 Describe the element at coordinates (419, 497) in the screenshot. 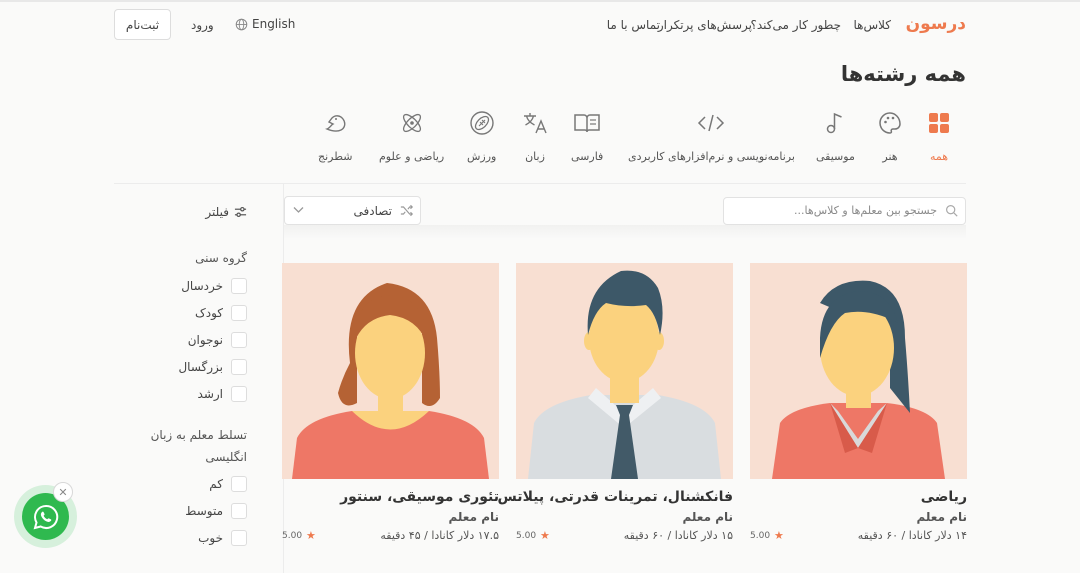

I see `card-title: تئوری موسیقی، سنتور` at that location.